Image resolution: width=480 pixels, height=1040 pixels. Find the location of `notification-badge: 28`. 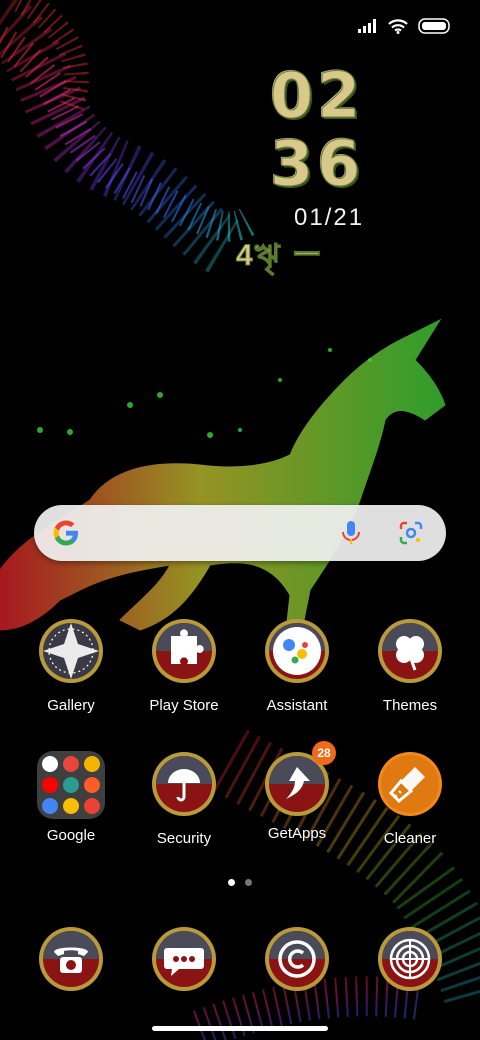

notification-badge: 28 is located at coordinates (324, 753).